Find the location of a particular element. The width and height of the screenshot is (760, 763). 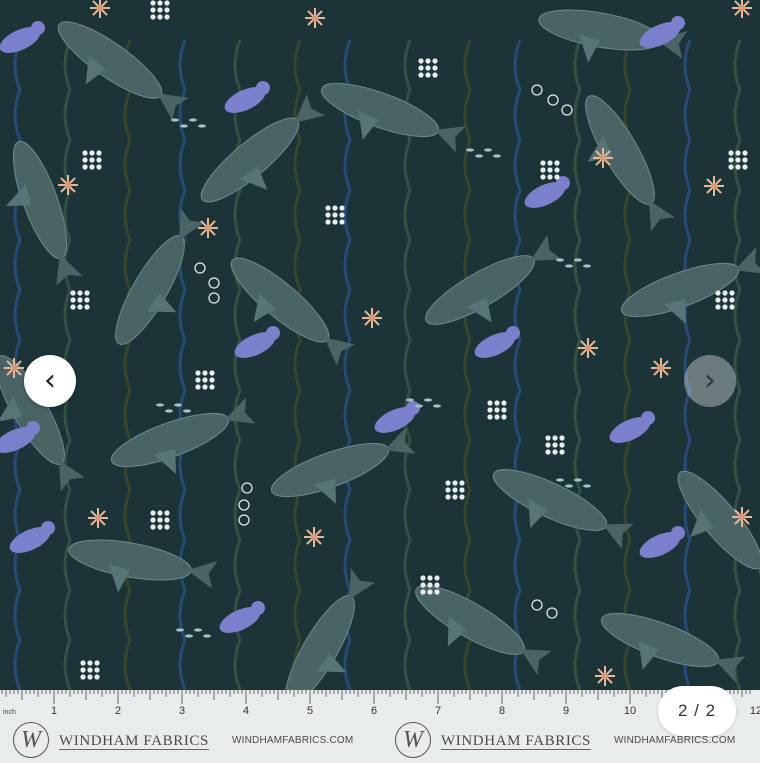

ruler-number: 2 is located at coordinates (118, 711).